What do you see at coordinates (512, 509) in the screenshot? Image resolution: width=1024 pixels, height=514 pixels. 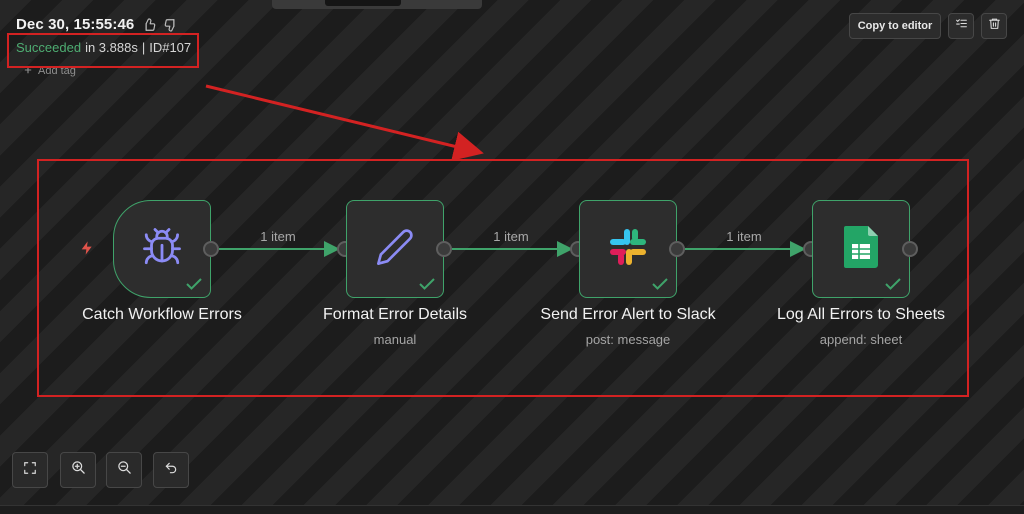 I see `bottom-panel-edge` at bounding box center [512, 509].